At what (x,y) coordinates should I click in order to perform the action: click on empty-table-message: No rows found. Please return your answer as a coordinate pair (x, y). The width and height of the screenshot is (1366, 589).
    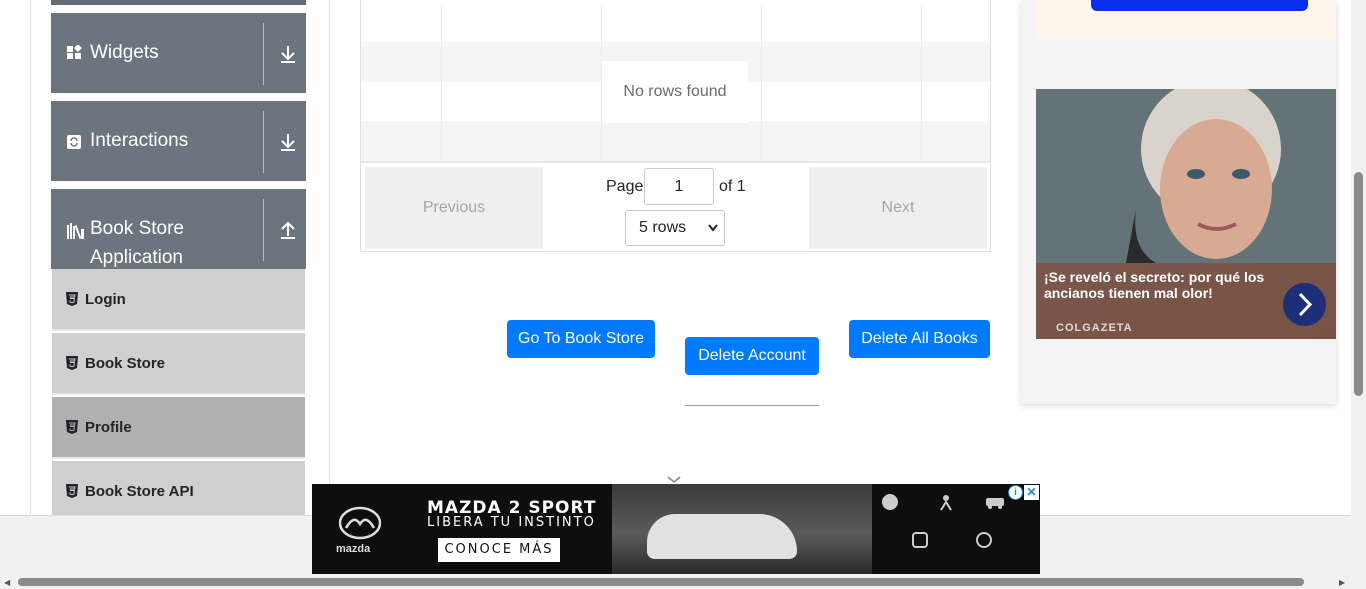
    Looking at the image, I should click on (675, 92).